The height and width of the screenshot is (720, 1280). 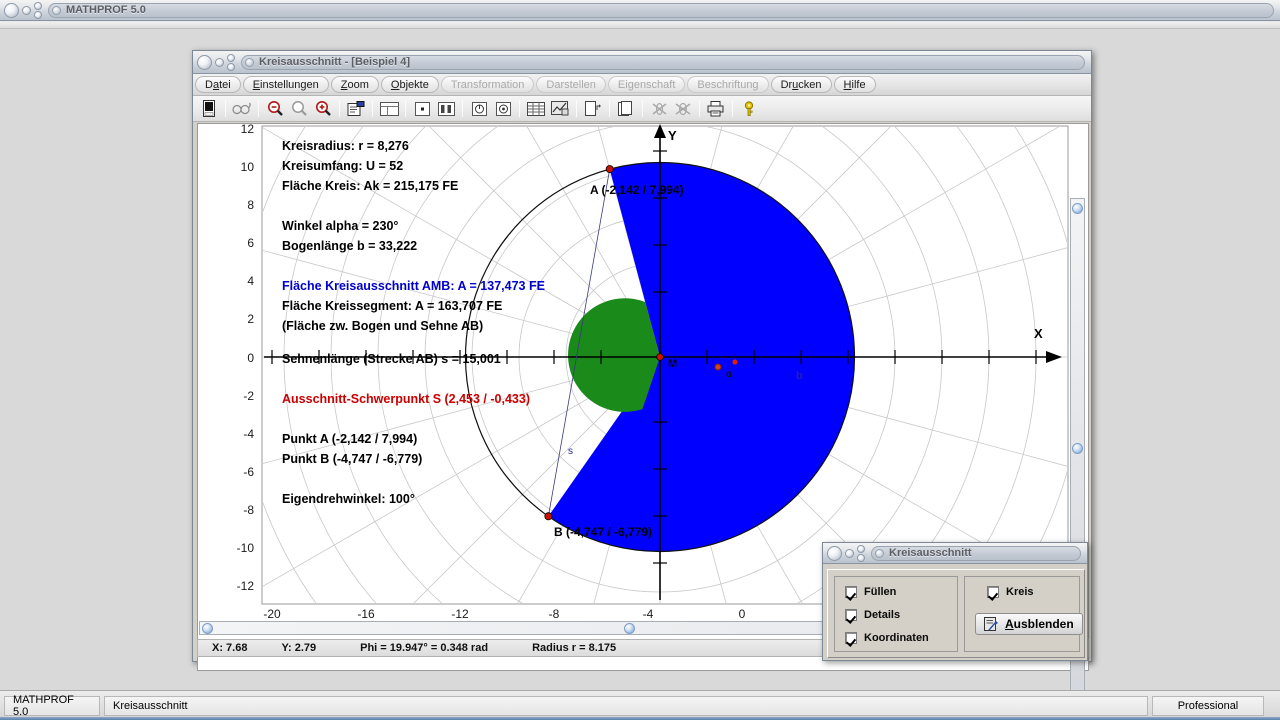 I want to click on print-icon, so click(x=716, y=108).